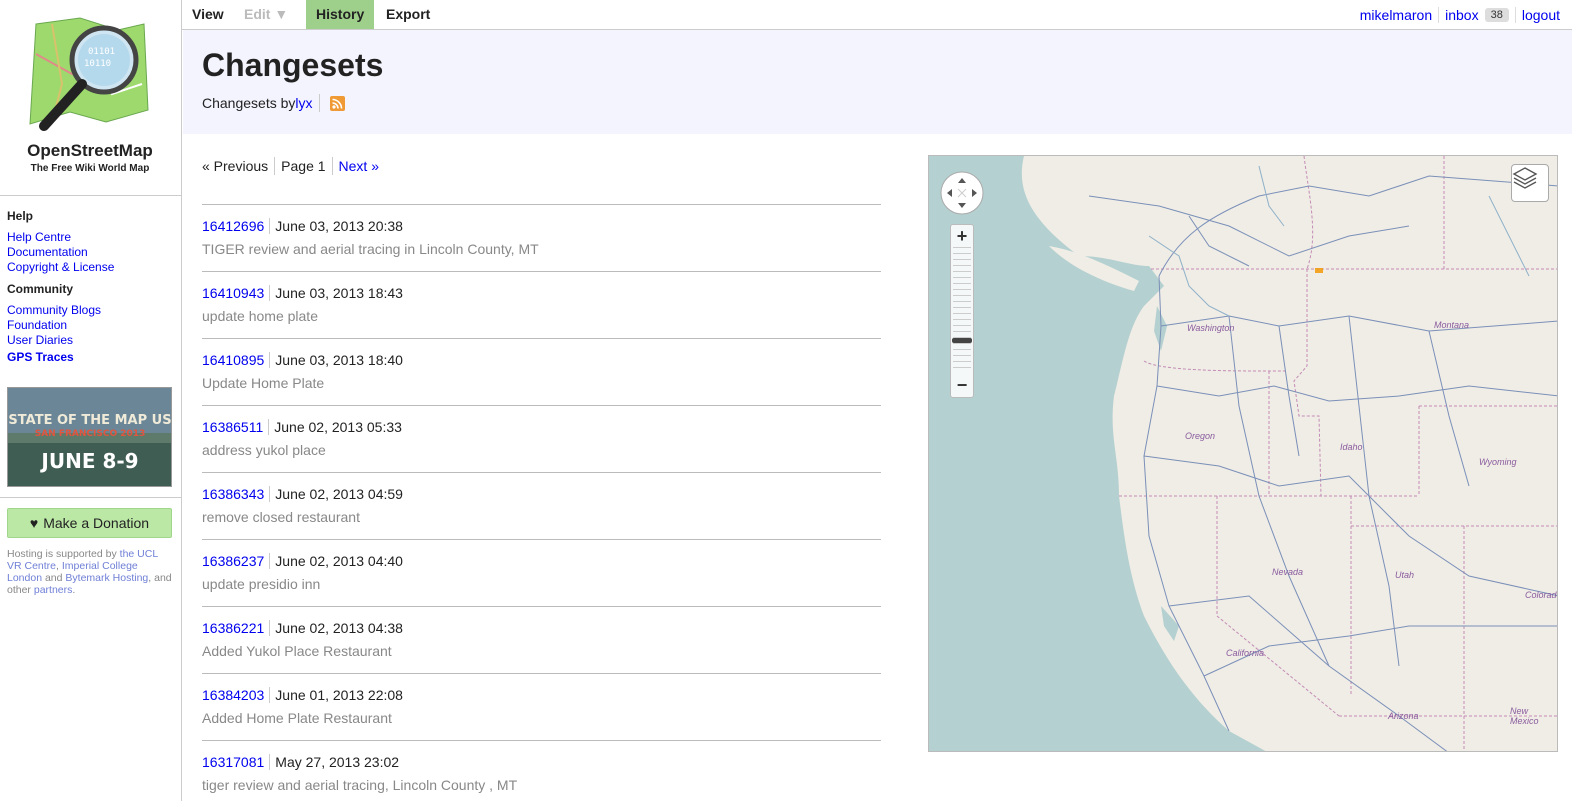 The image size is (1572, 801). What do you see at coordinates (60, 267) in the screenshot?
I see `sidebar-link-copyright: Copyright & License` at bounding box center [60, 267].